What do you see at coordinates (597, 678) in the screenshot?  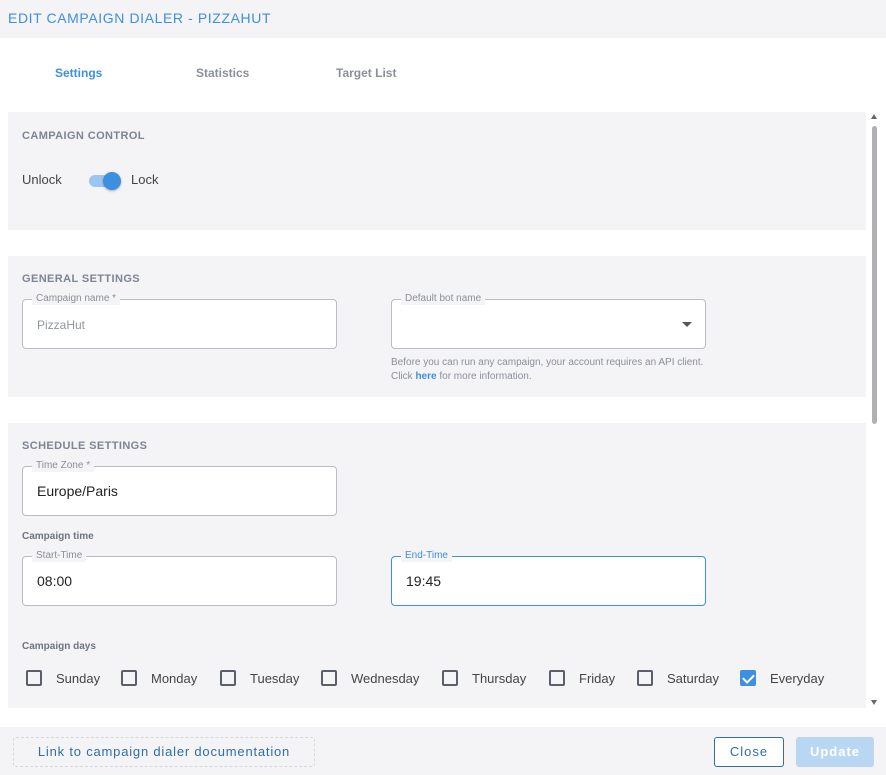 I see `day-label: Friday` at bounding box center [597, 678].